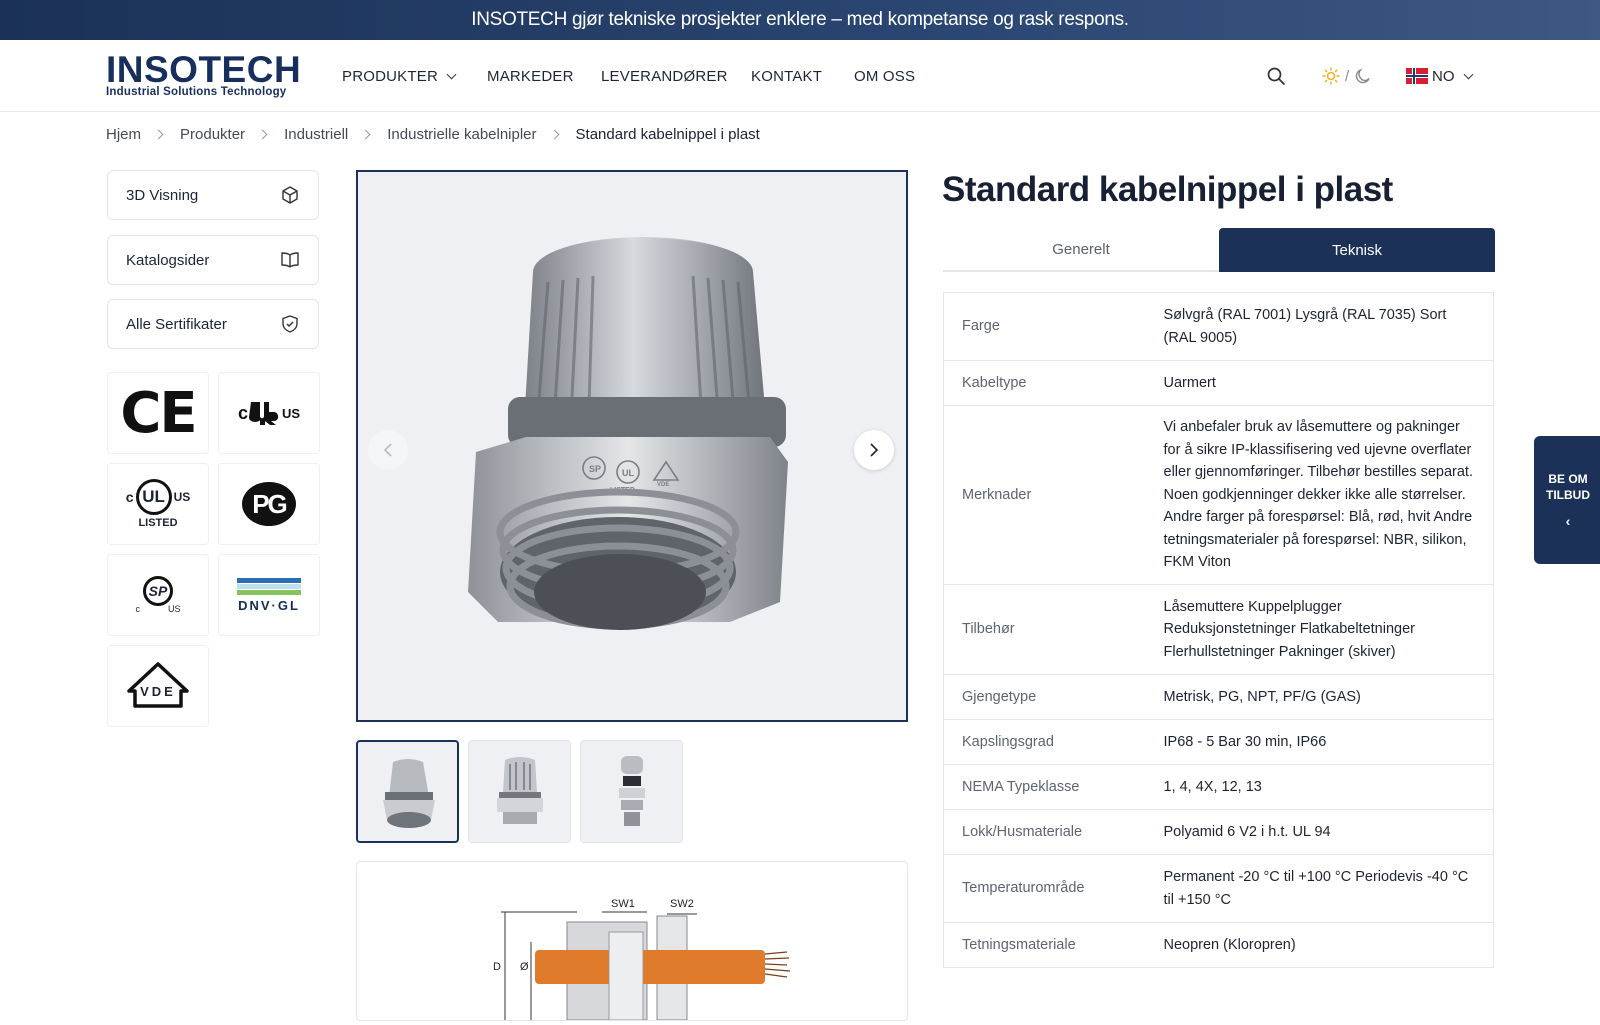 The image size is (1600, 1025). What do you see at coordinates (1276, 76) in the screenshot?
I see `search-button` at bounding box center [1276, 76].